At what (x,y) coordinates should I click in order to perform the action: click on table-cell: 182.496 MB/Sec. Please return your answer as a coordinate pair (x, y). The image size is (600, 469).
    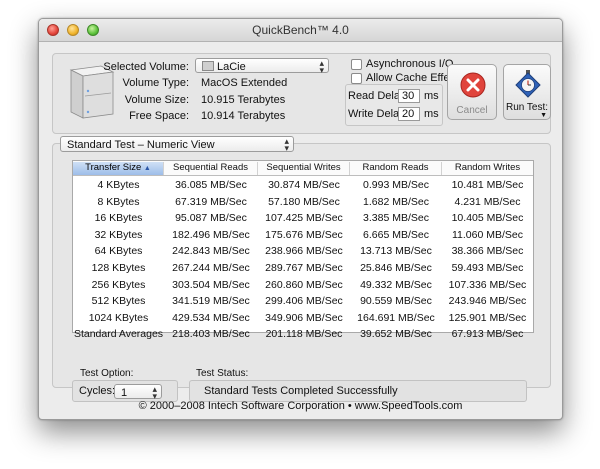
    Looking at the image, I should click on (211, 234).